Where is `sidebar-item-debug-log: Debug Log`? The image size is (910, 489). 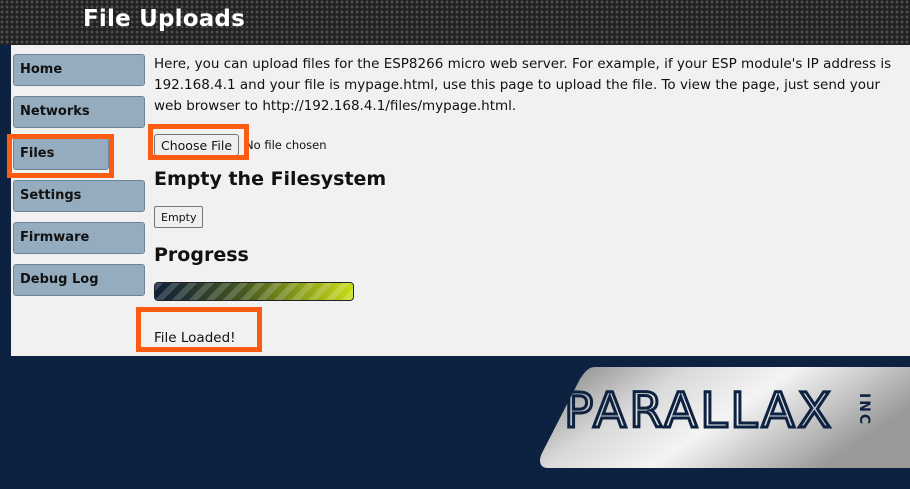 sidebar-item-debug-log: Debug Log is located at coordinates (79, 280).